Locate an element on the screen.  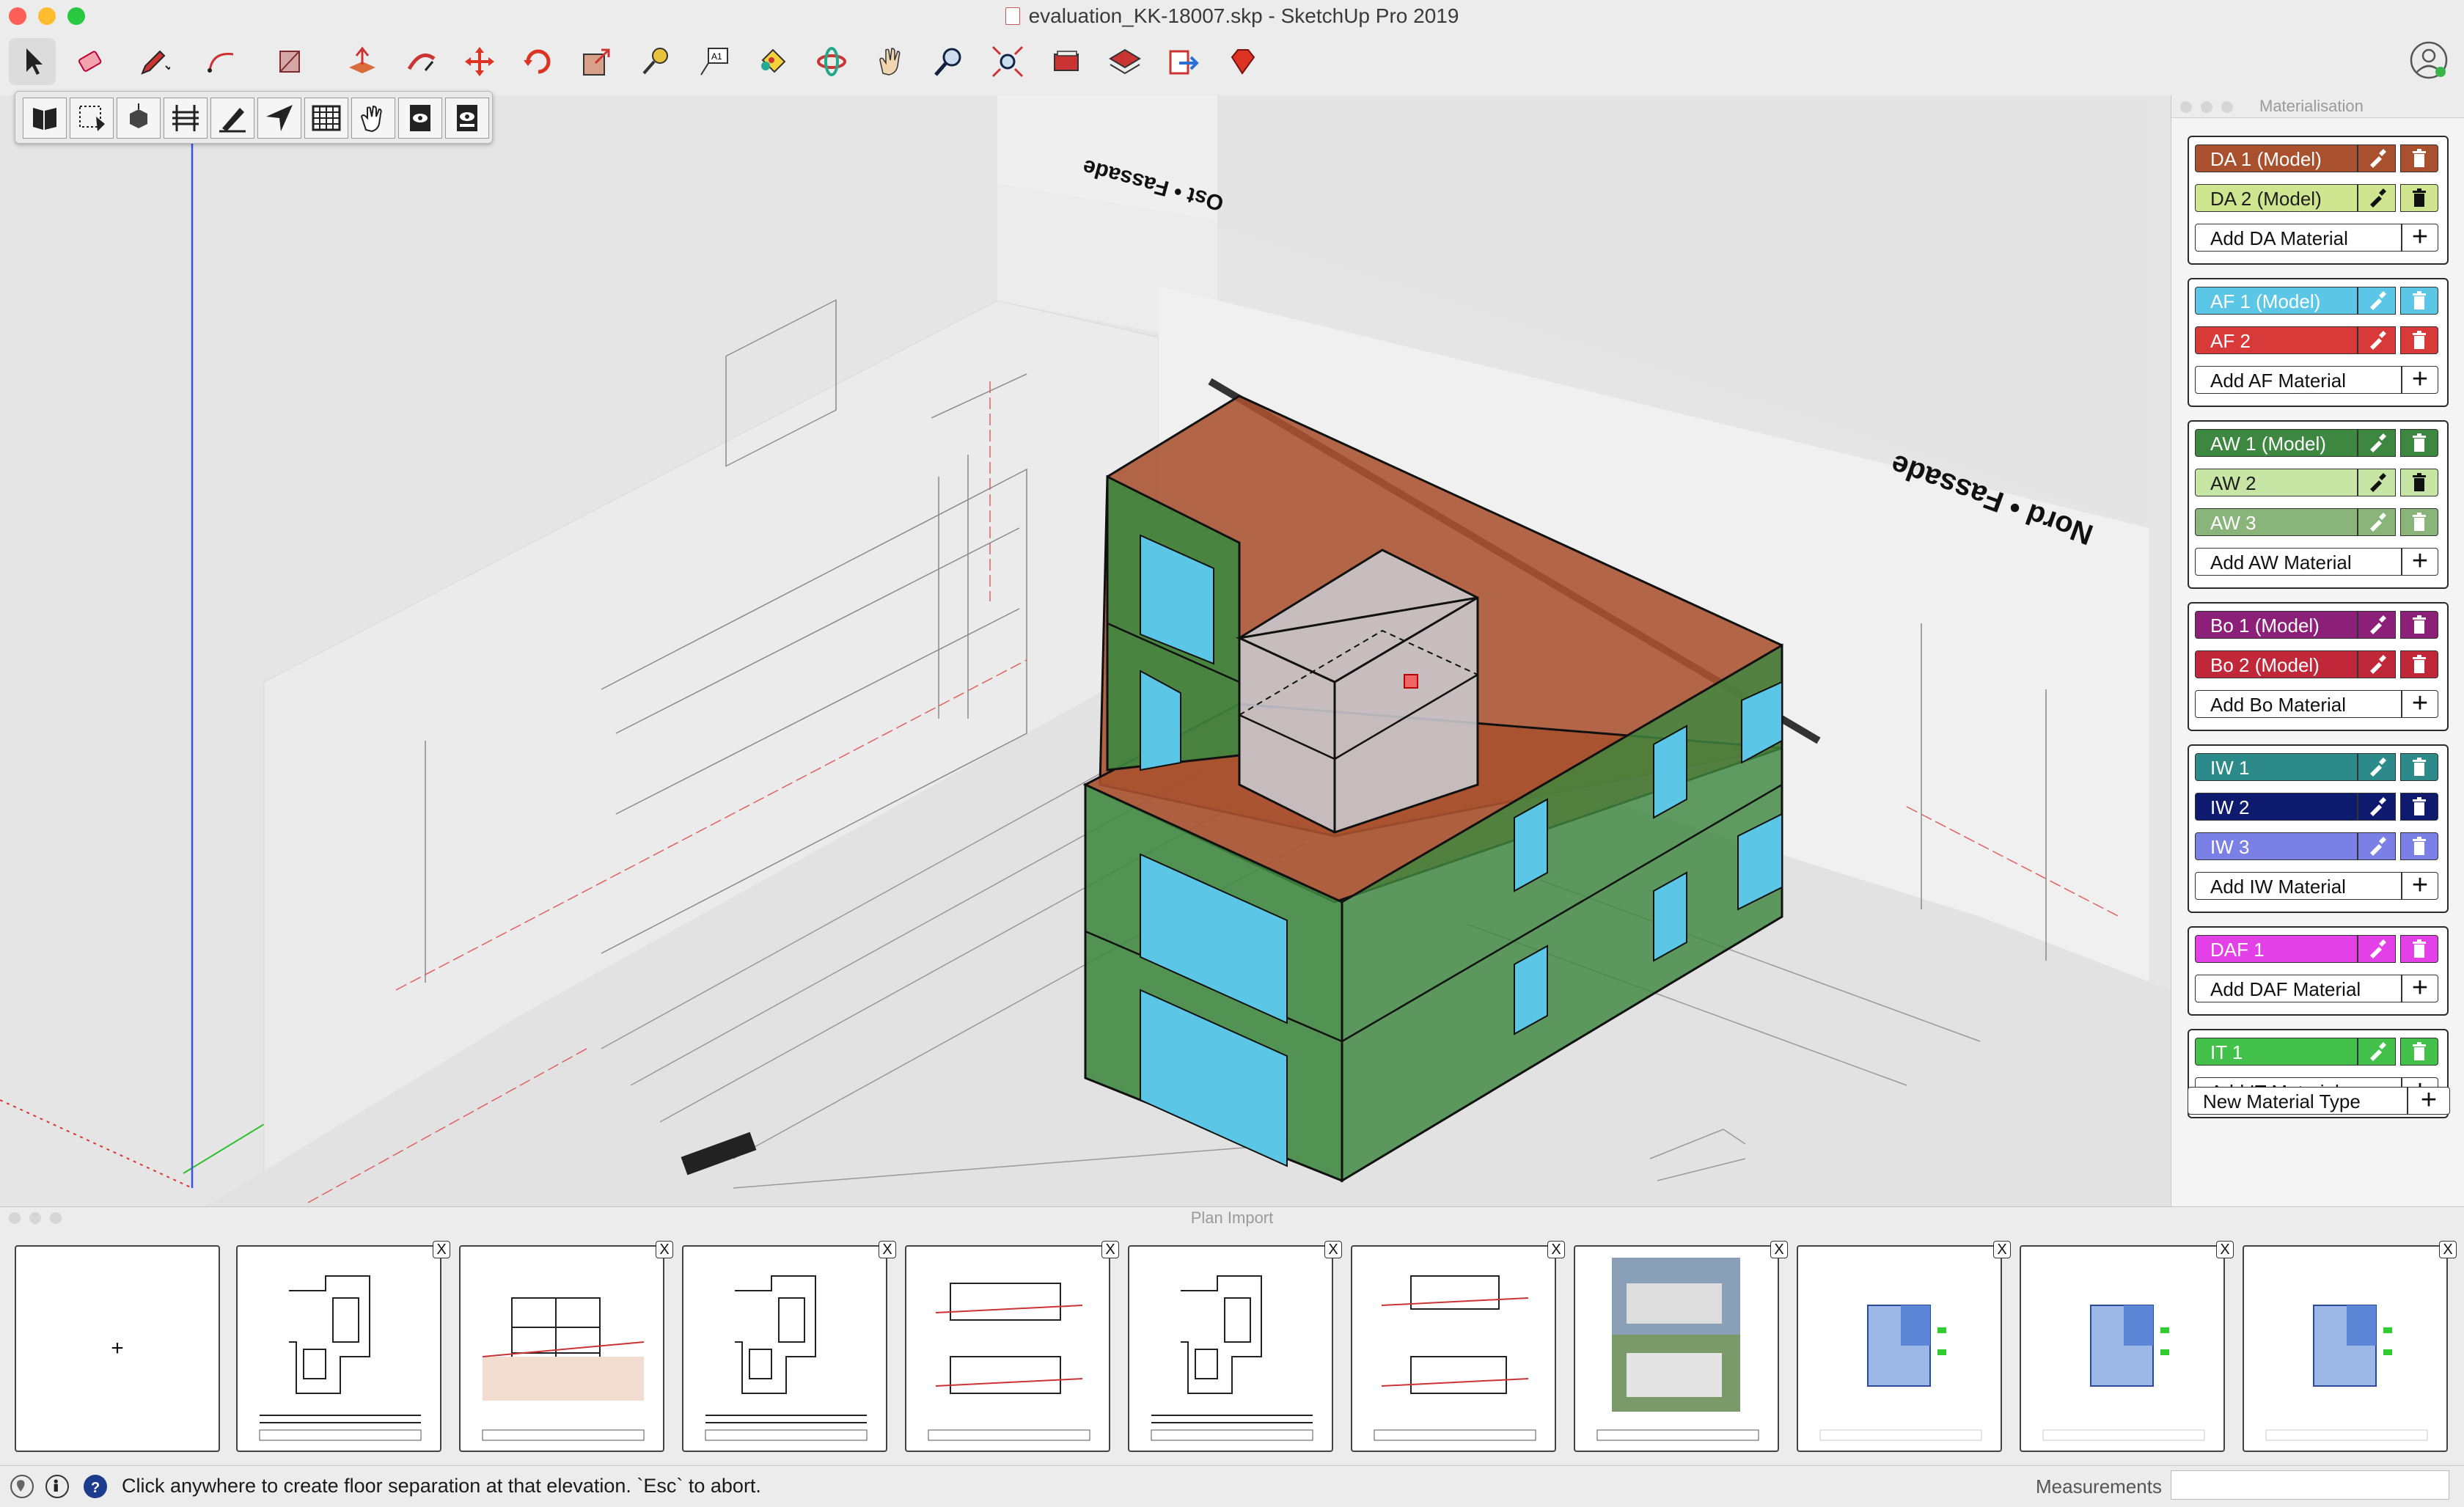
plan-panel-minimize-button is located at coordinates (35, 1218).